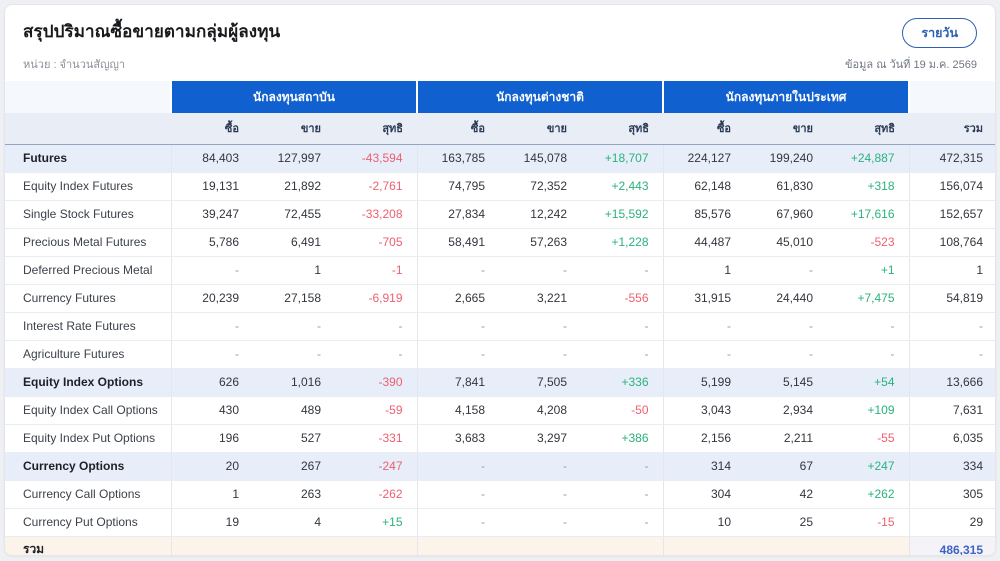 Image resolution: width=1000 pixels, height=561 pixels. I want to click on cell: 20, so click(212, 466).